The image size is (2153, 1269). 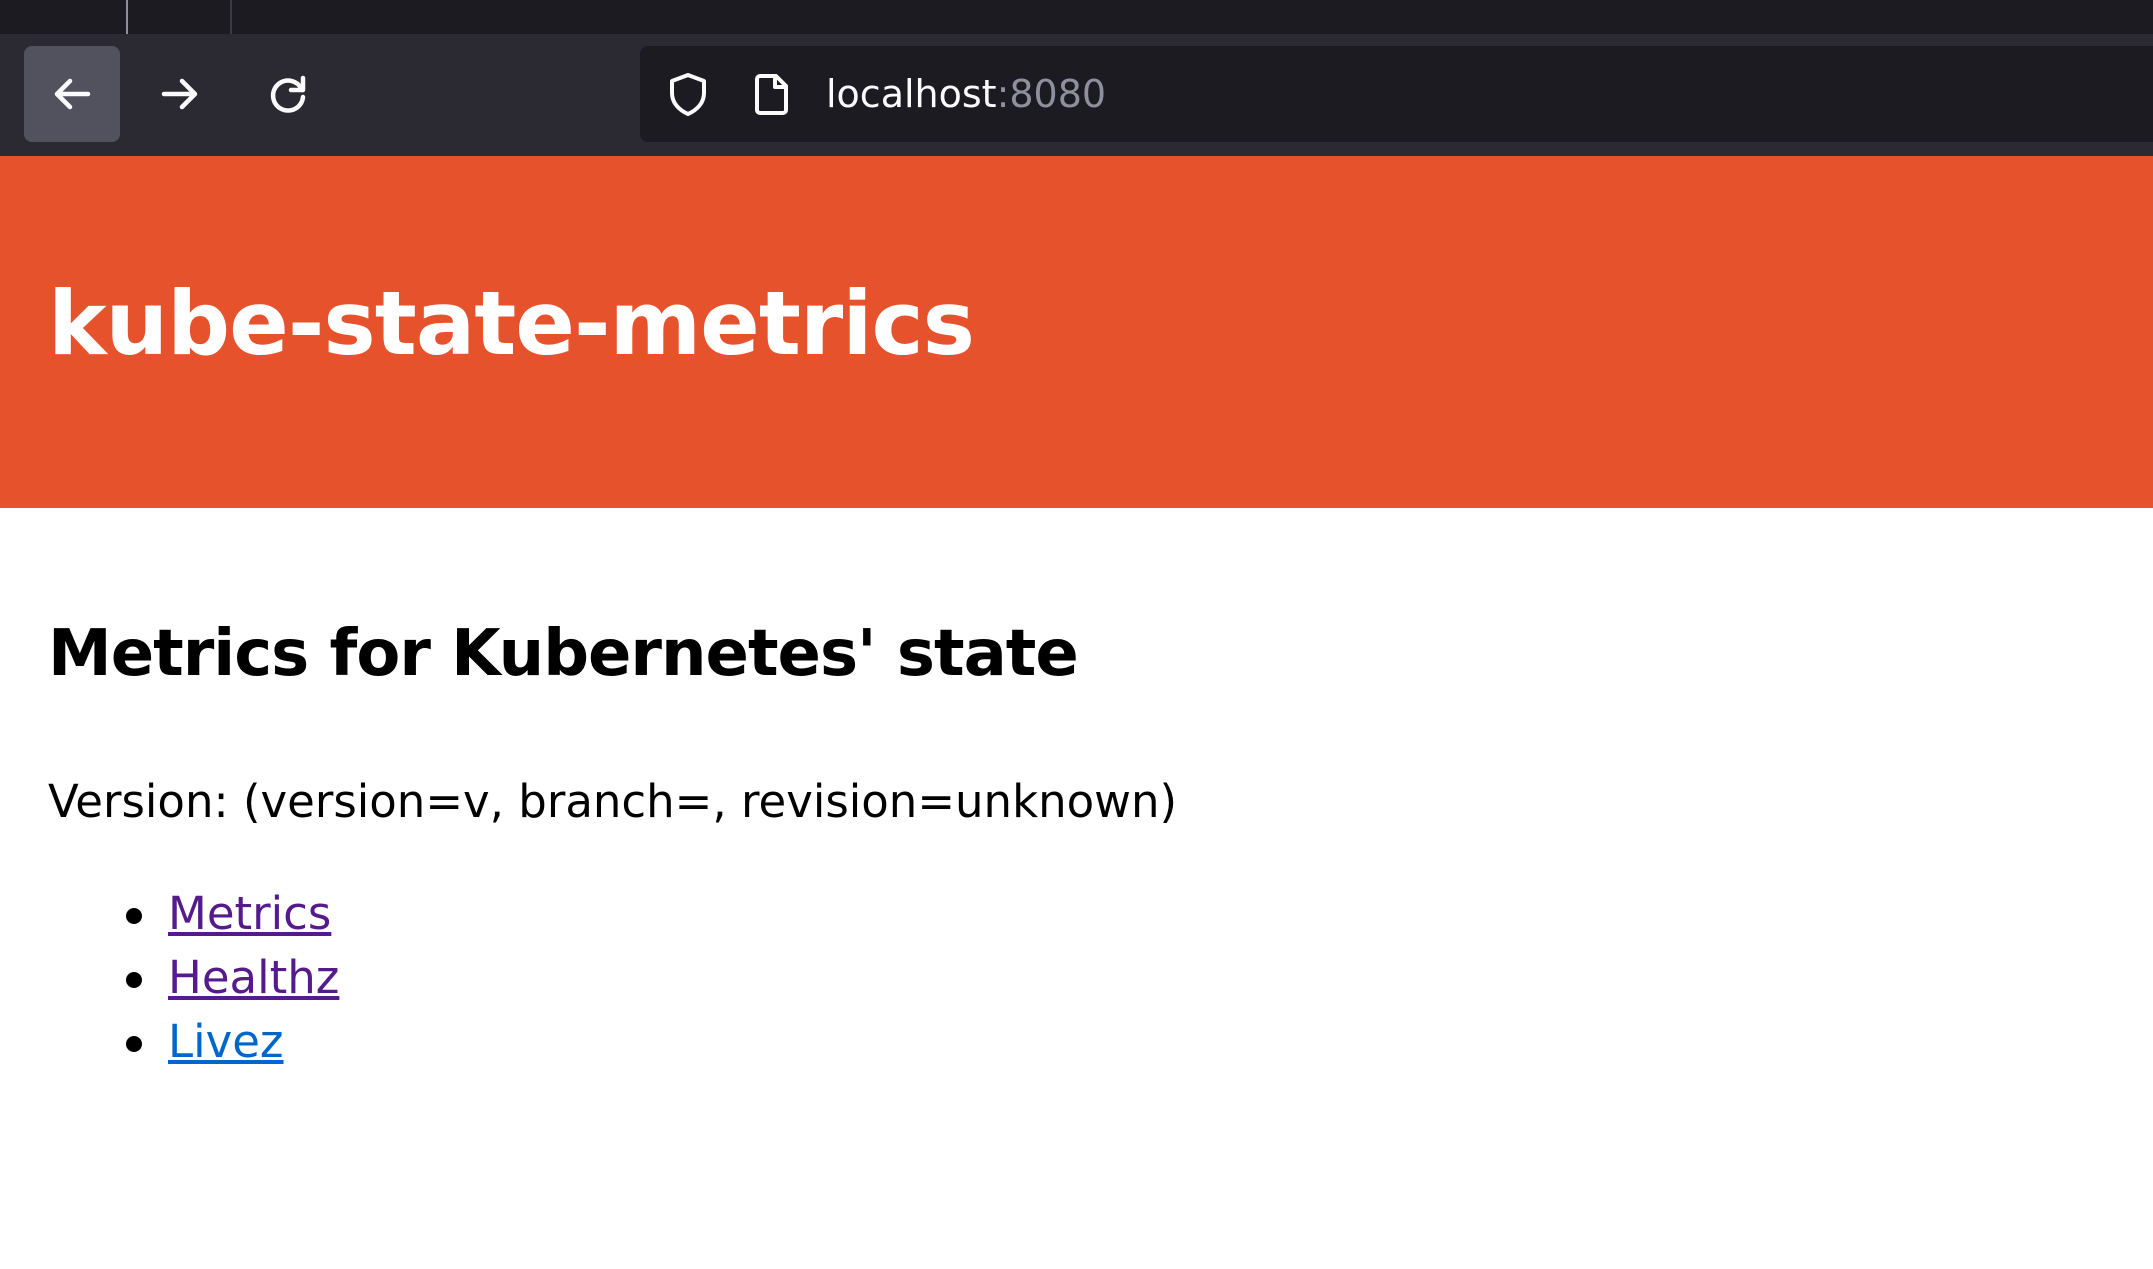 What do you see at coordinates (1076, 17) in the screenshot?
I see `tab-strip` at bounding box center [1076, 17].